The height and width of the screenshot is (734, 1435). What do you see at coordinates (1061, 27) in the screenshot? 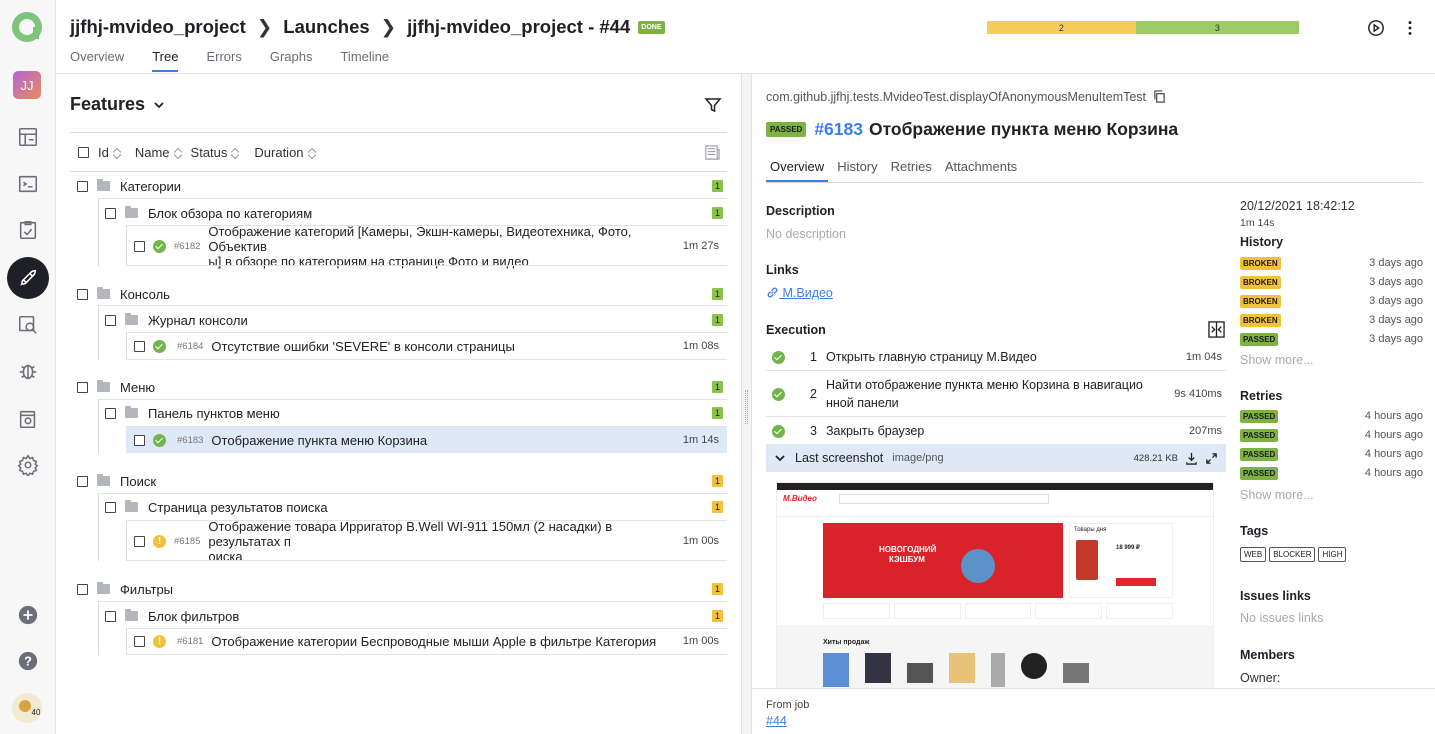
I see `status-bar-segment: 2` at bounding box center [1061, 27].